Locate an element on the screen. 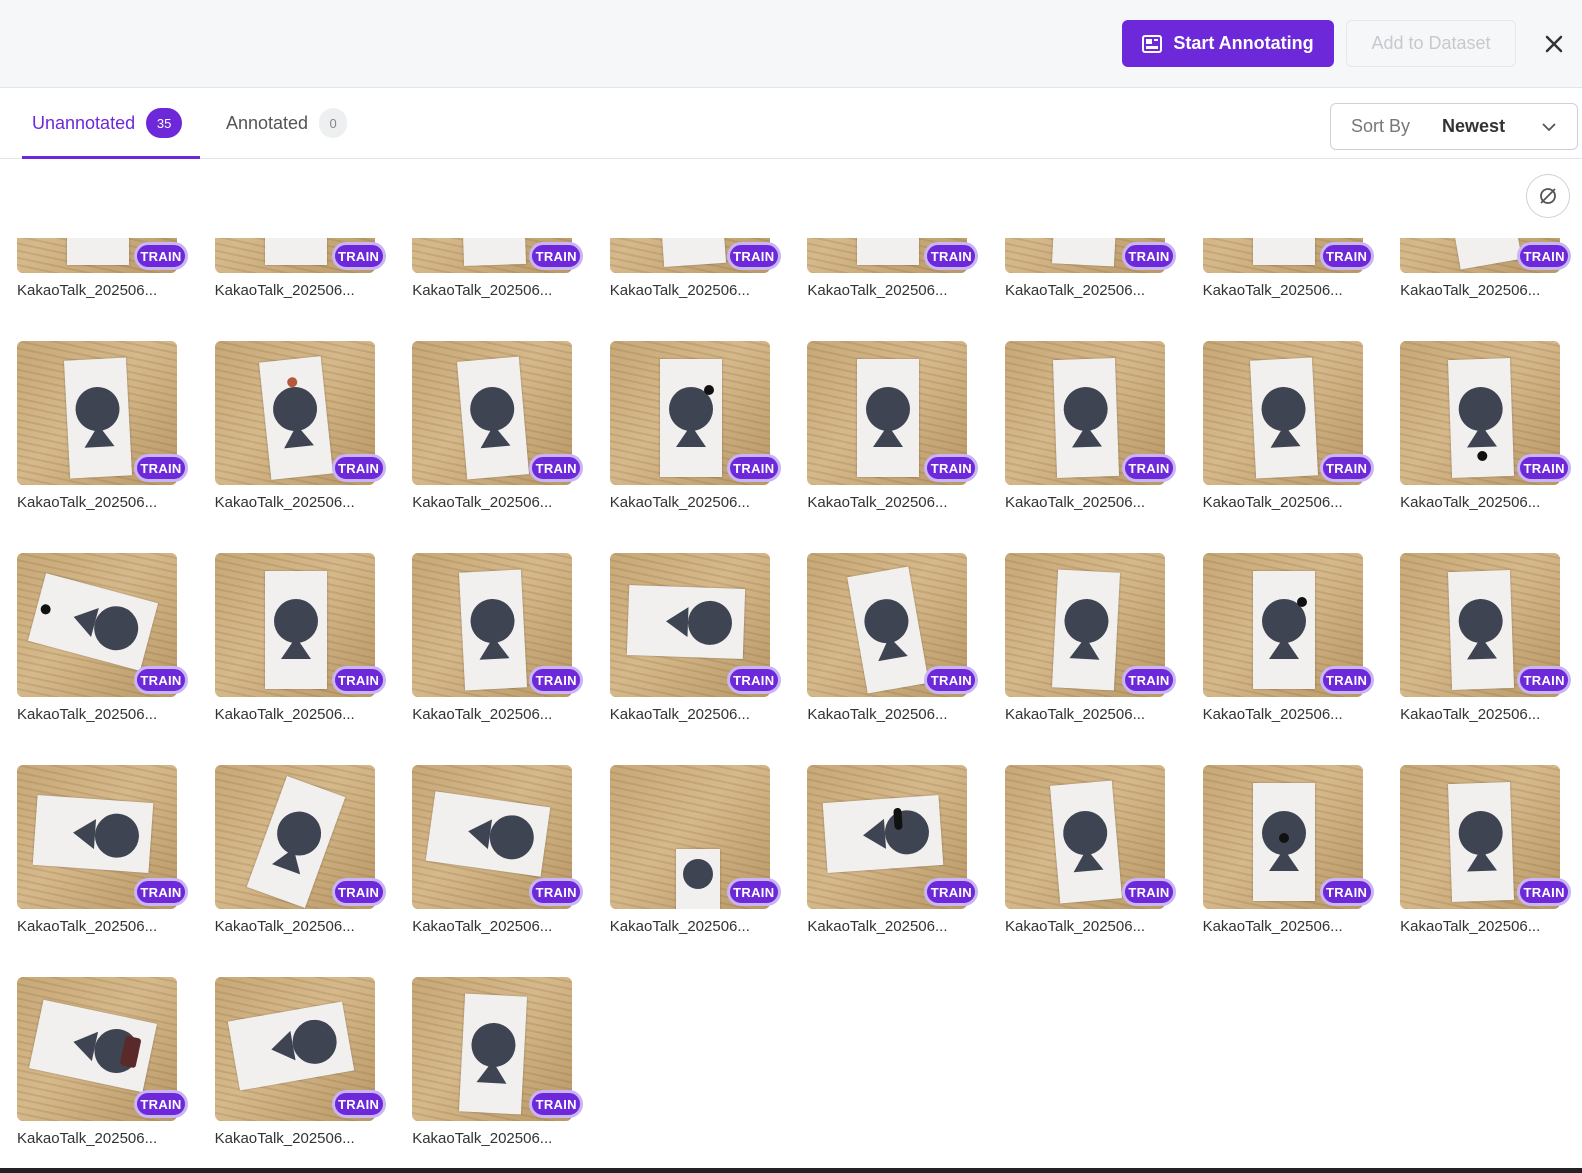 This screenshot has height=1173, width=1582. sort-dropdown: Sort By Newest is located at coordinates (1454, 126).